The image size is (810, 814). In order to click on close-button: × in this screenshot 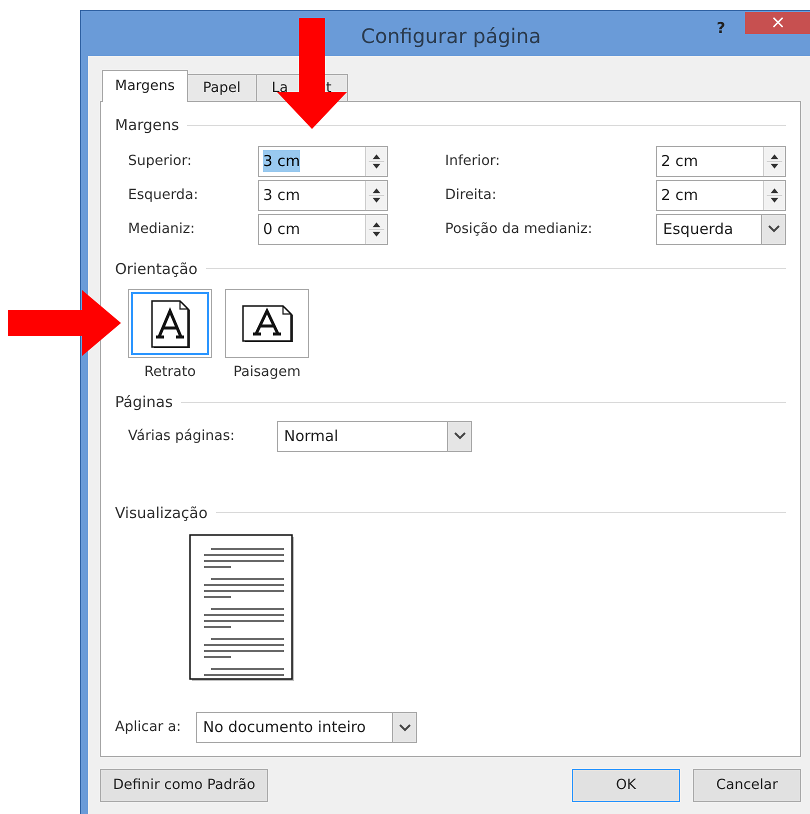, I will do `click(777, 23)`.